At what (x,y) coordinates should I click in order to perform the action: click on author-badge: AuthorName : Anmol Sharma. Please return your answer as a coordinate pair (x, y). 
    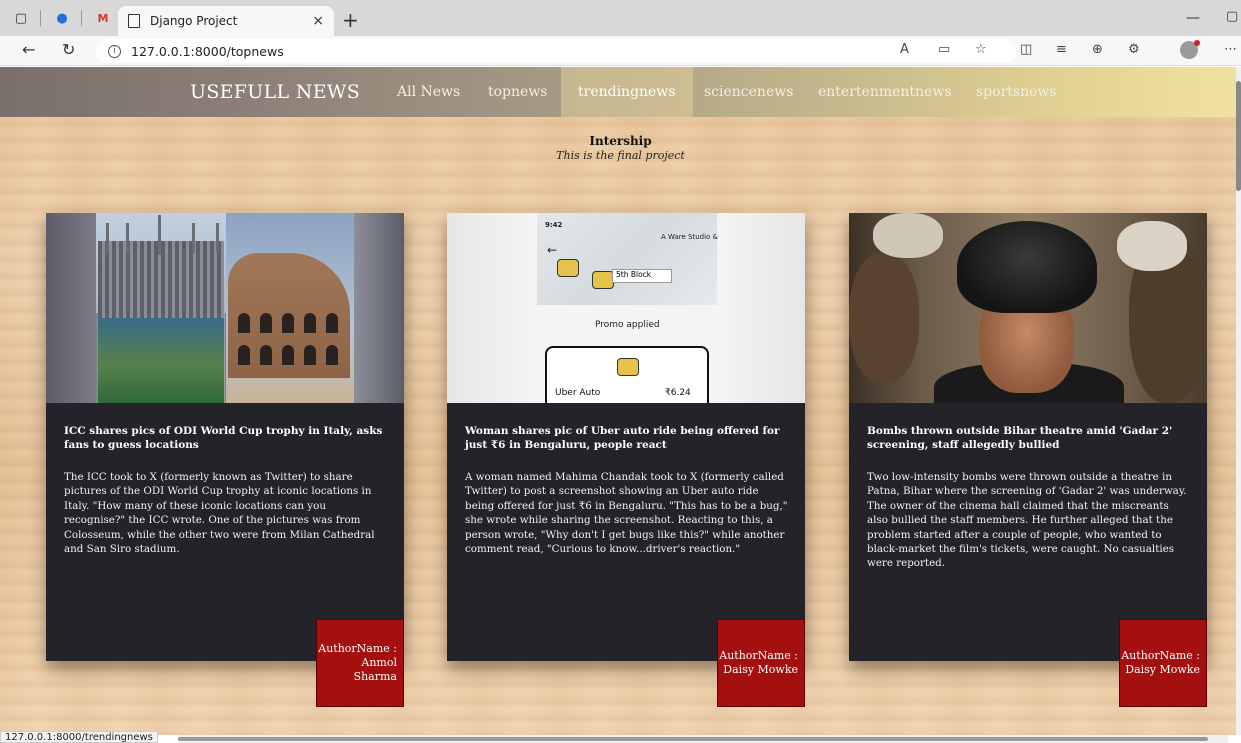
    Looking at the image, I should click on (360, 663).